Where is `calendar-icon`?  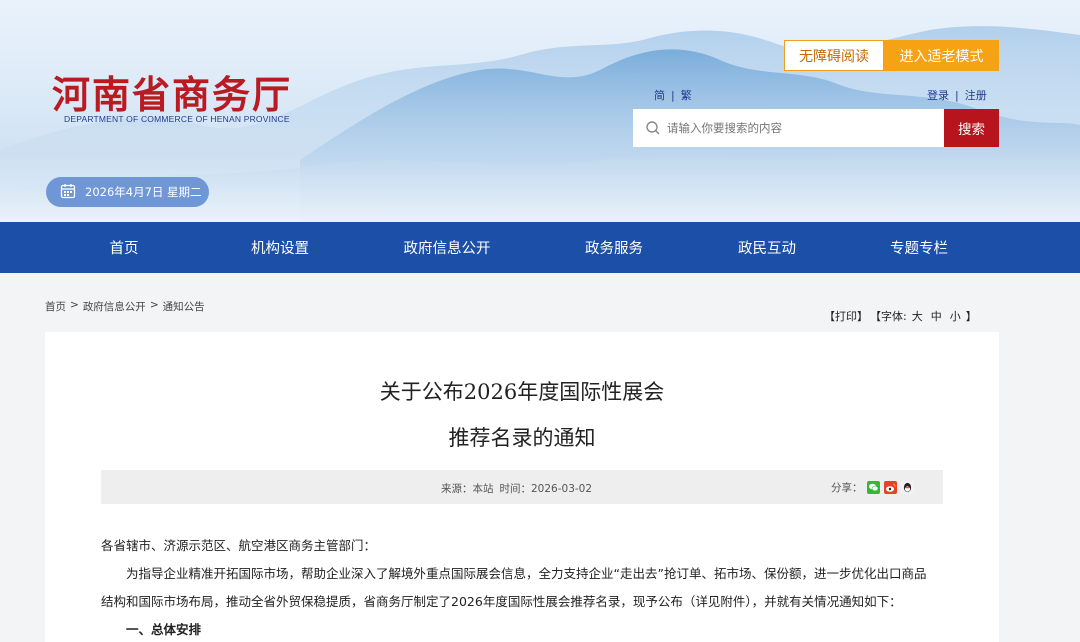
calendar-icon is located at coordinates (68, 192).